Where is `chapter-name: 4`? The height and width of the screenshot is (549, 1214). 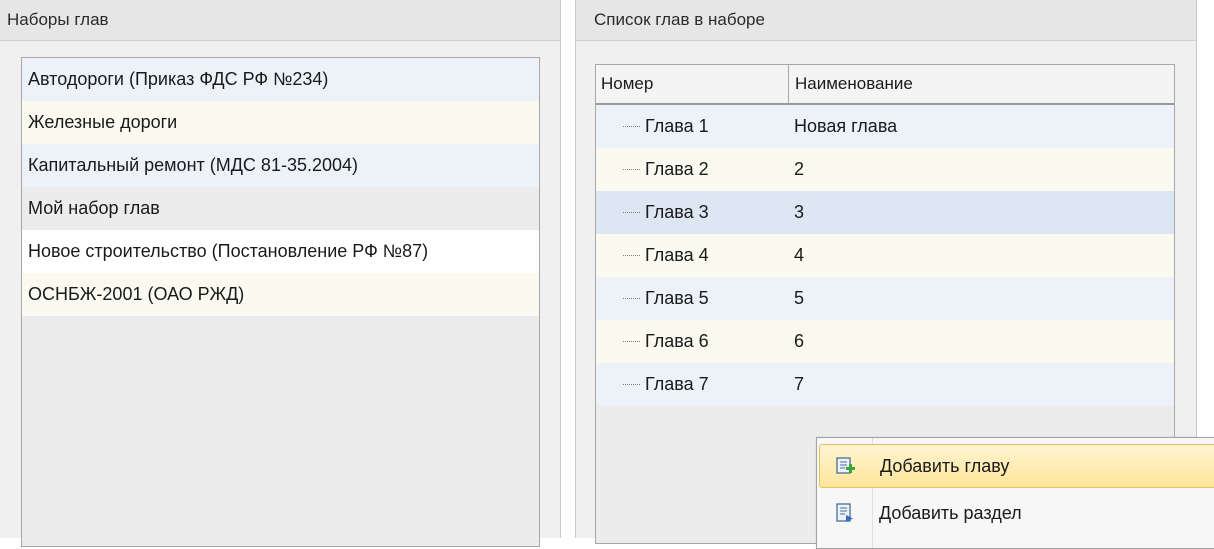
chapter-name: 4 is located at coordinates (799, 255).